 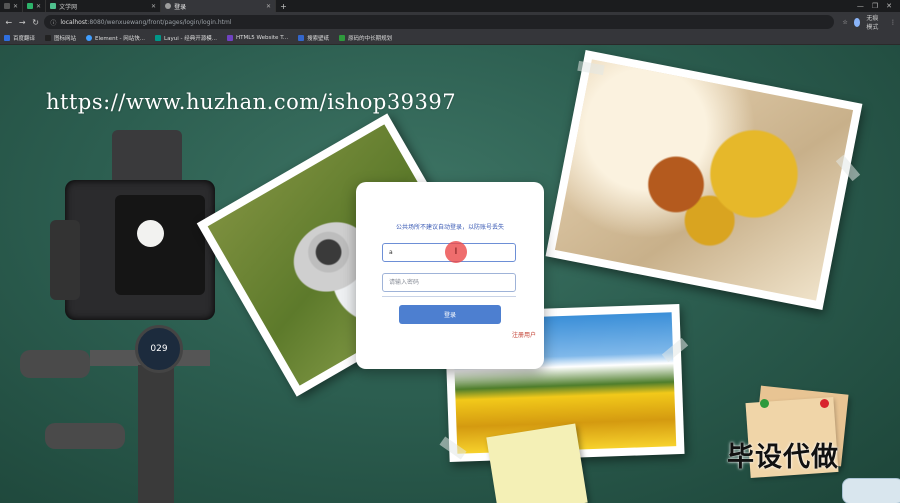 What do you see at coordinates (159, 349) in the screenshot?
I see `camera-dial: 029` at bounding box center [159, 349].